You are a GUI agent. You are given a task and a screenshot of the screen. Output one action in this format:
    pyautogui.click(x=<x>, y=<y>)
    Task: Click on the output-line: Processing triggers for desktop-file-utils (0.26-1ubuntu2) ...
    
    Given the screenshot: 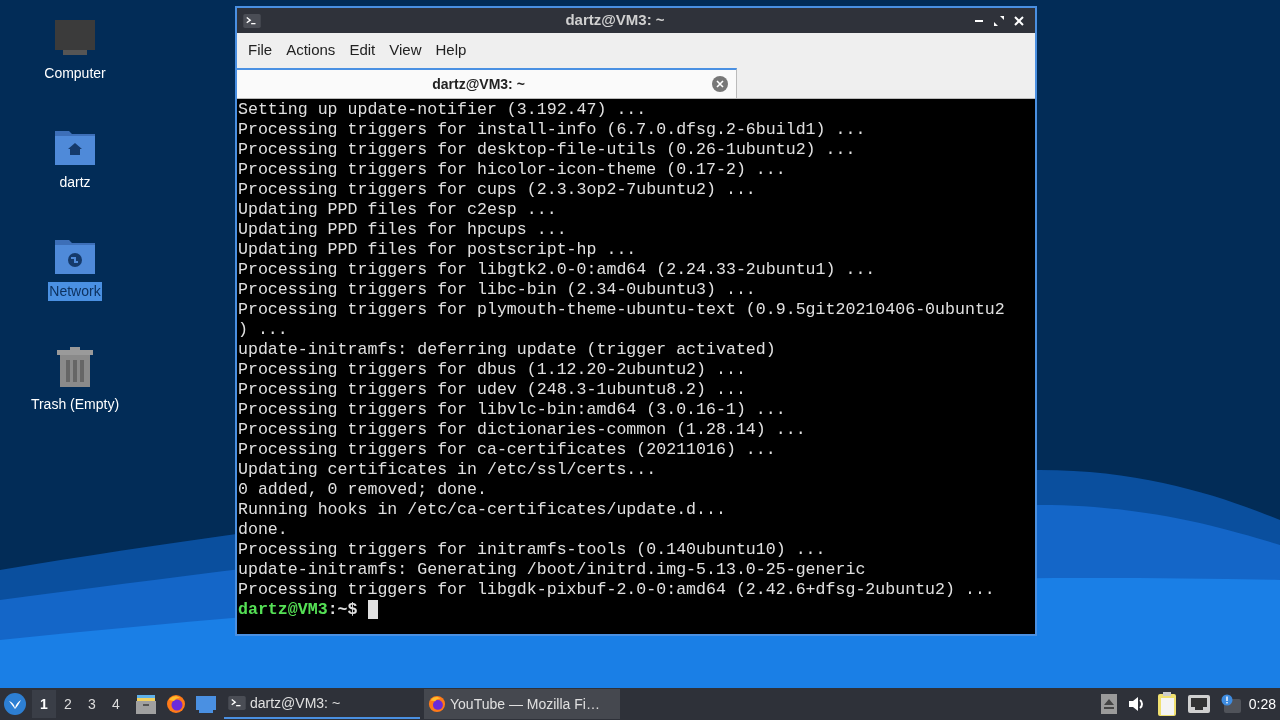 What is the action you would take?
    pyautogui.click(x=547, y=150)
    